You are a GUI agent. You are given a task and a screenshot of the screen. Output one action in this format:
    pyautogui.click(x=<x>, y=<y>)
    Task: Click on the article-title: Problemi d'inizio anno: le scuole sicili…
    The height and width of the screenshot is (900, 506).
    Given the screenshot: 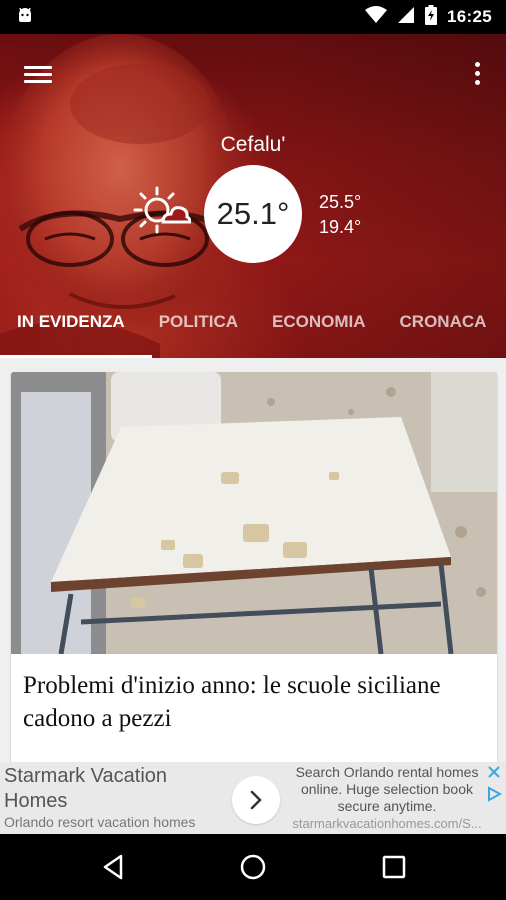 What is the action you would take?
    pyautogui.click(x=254, y=702)
    